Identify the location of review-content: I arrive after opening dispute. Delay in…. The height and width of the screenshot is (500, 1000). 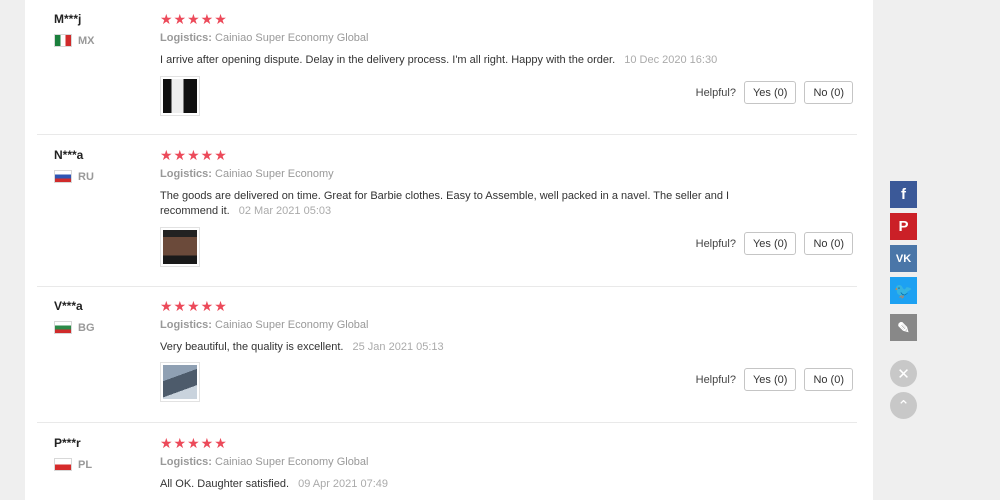
(388, 60).